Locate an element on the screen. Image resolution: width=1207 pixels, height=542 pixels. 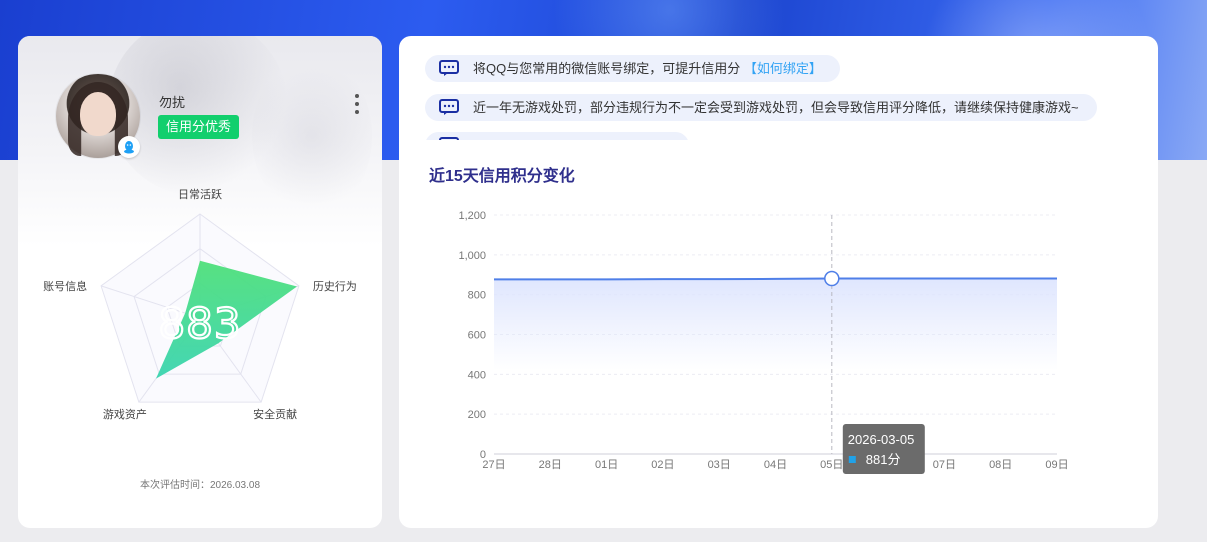
x-tick-label: 07日 is located at coordinates (944, 465).